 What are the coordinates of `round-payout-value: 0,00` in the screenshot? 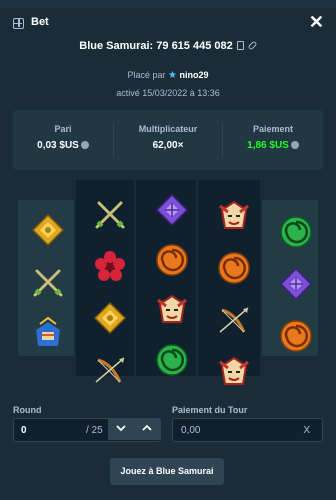 It's located at (191, 430).